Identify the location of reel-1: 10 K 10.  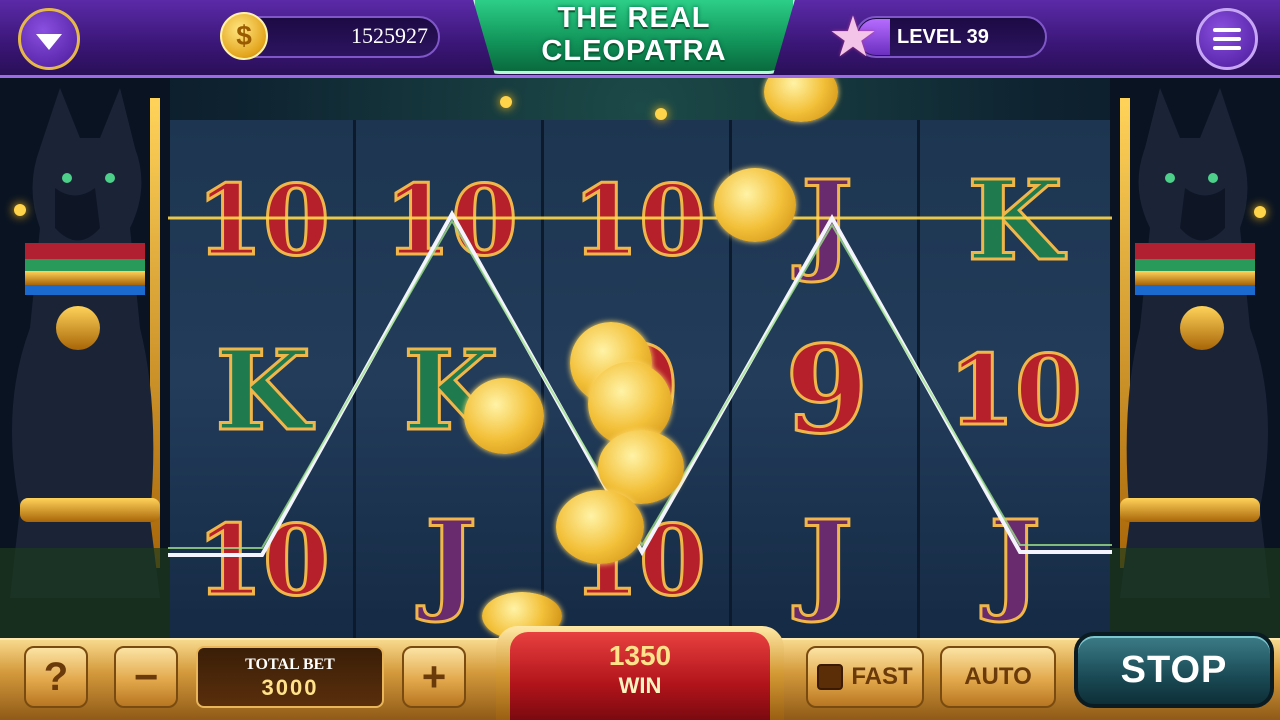
(263, 380).